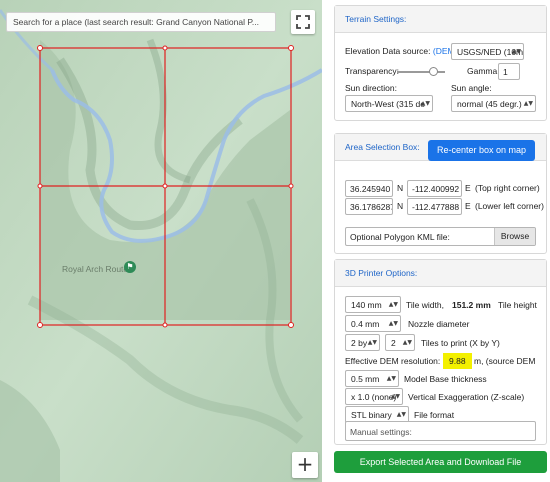 The height and width of the screenshot is (482, 550). What do you see at coordinates (457, 361) in the screenshot?
I see `dem-resolution-value: 9.88` at bounding box center [457, 361].